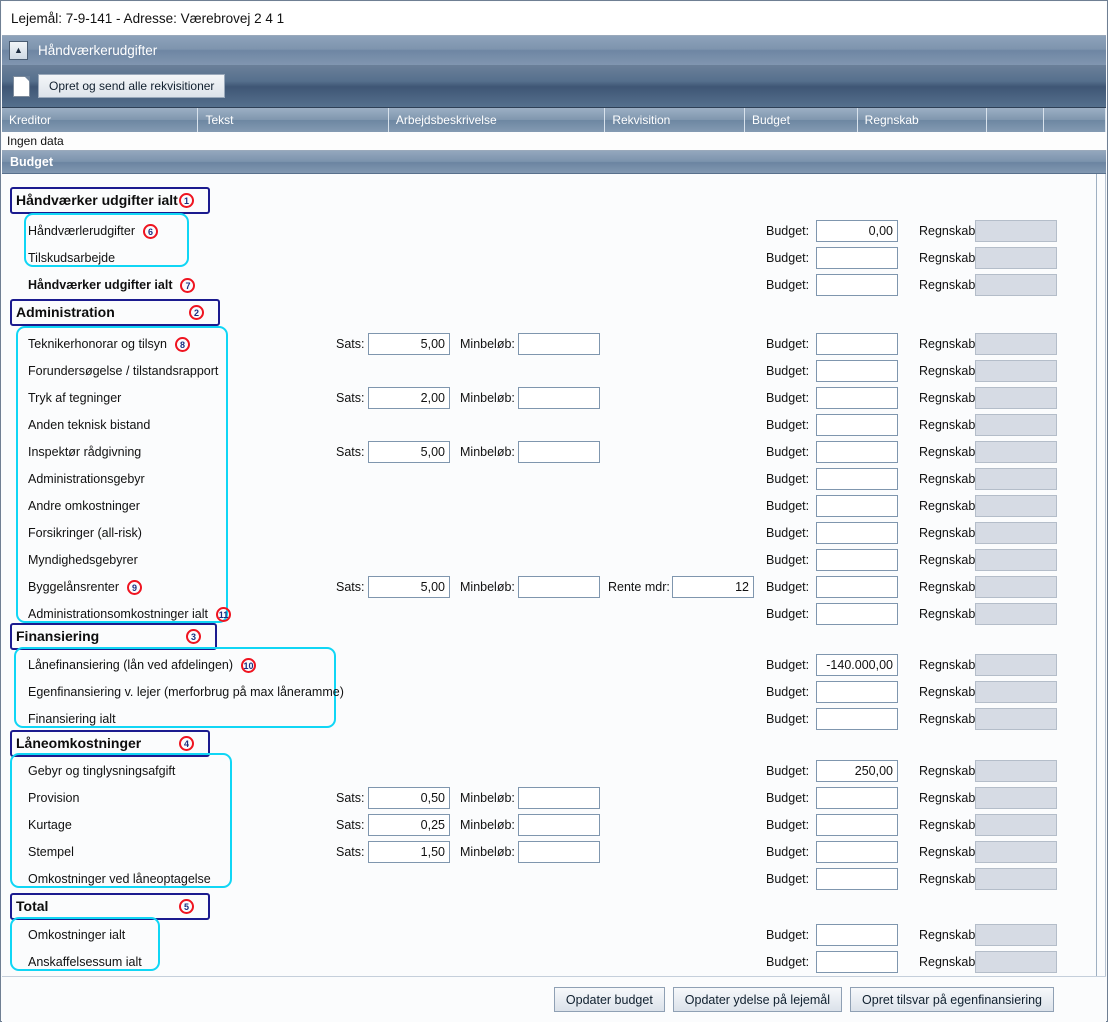 The height and width of the screenshot is (1022, 1108). What do you see at coordinates (77, 935) in the screenshot?
I see `row-label: Omkostninger ialt` at bounding box center [77, 935].